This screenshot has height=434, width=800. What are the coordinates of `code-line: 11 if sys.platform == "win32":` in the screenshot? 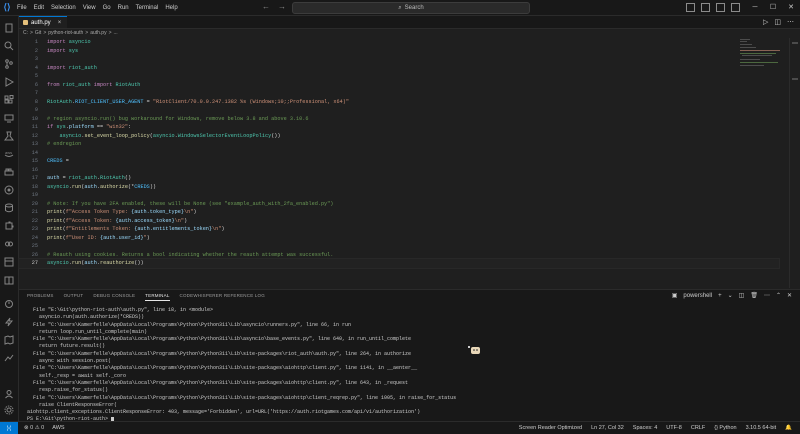 It's located at (399, 127).